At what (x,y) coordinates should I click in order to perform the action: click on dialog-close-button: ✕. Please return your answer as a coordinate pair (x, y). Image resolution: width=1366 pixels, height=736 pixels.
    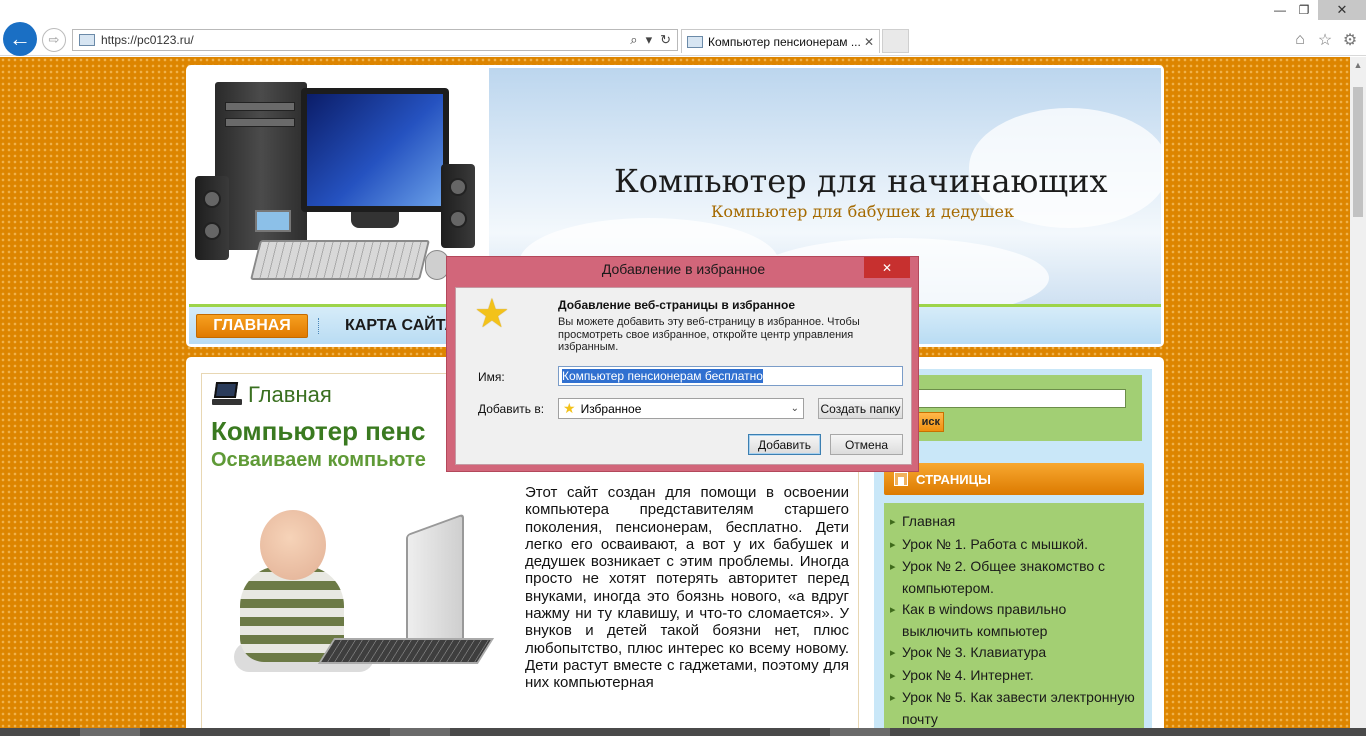
    Looking at the image, I should click on (887, 267).